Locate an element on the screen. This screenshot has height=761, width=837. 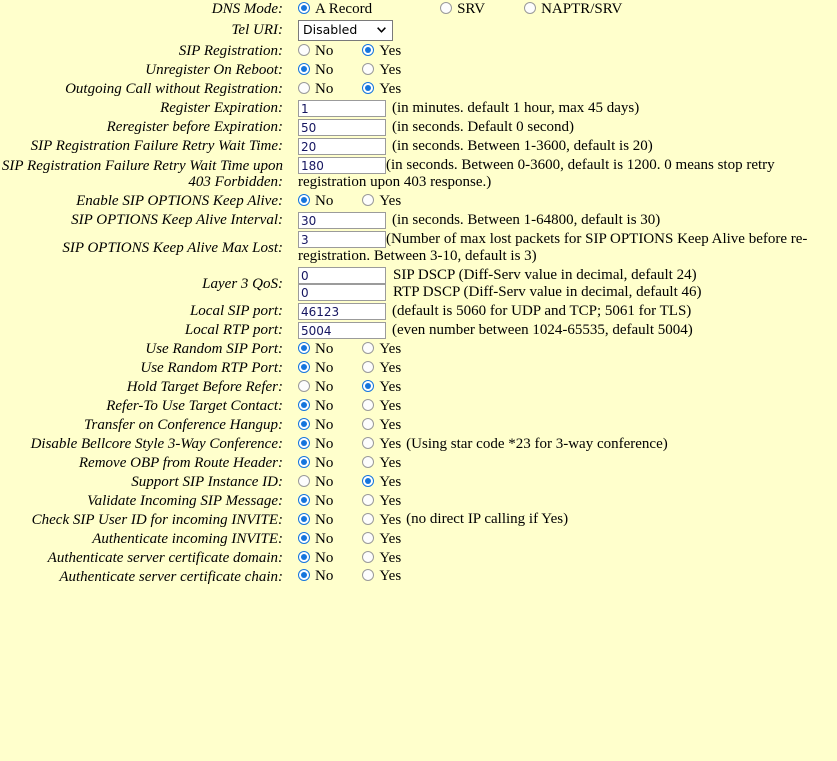
input-local-sip-port: 46123 is located at coordinates (342, 311).